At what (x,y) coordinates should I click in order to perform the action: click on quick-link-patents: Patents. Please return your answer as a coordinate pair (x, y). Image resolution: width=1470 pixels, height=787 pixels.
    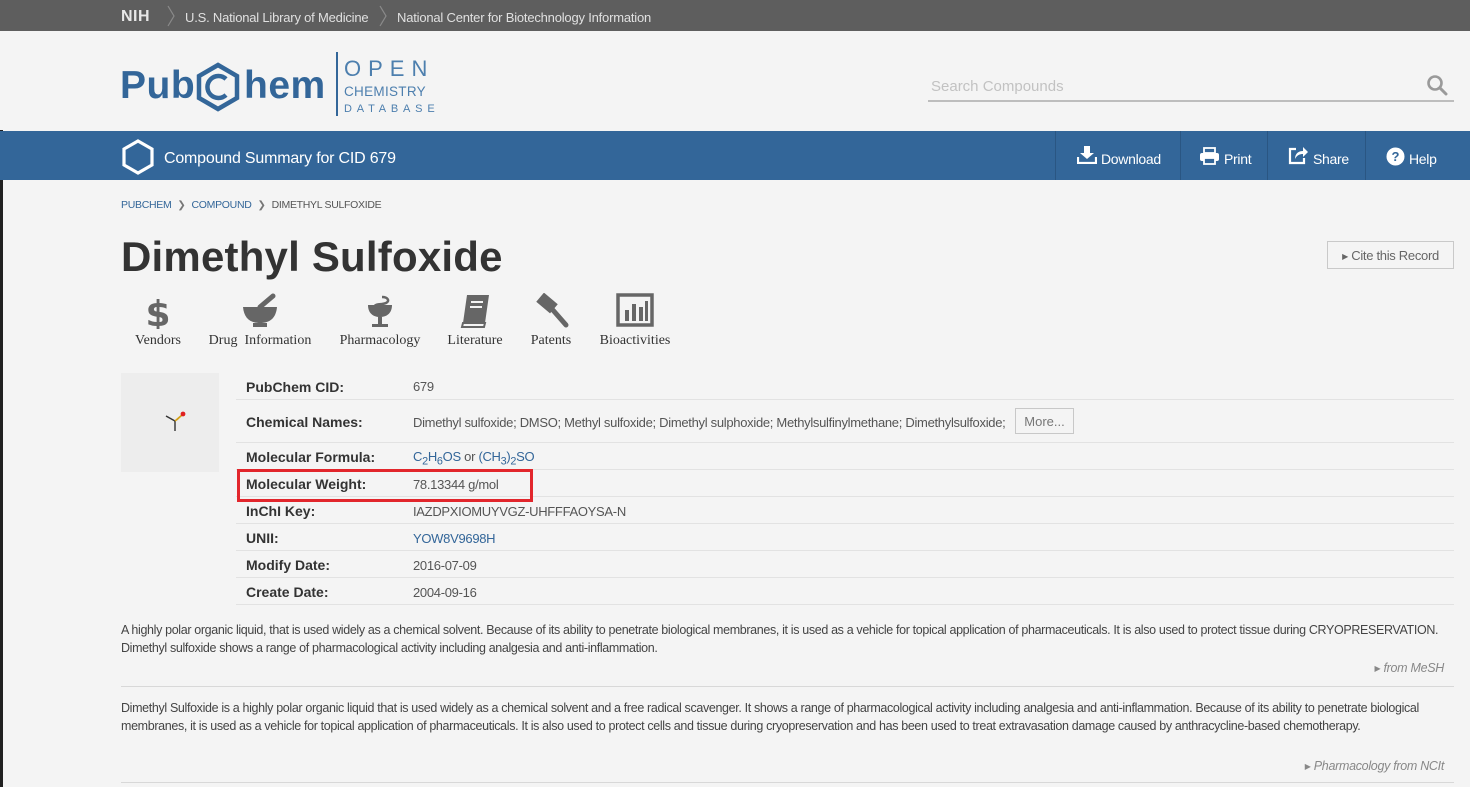
    Looking at the image, I should click on (551, 321).